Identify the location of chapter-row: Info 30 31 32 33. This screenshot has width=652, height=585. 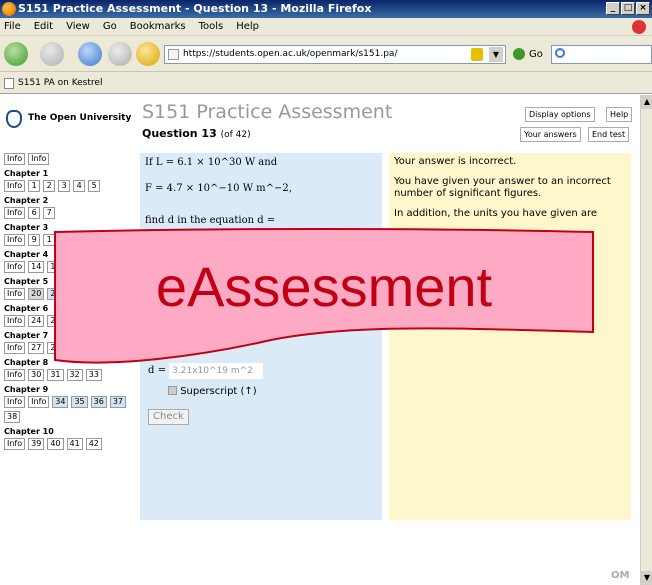
(71, 375).